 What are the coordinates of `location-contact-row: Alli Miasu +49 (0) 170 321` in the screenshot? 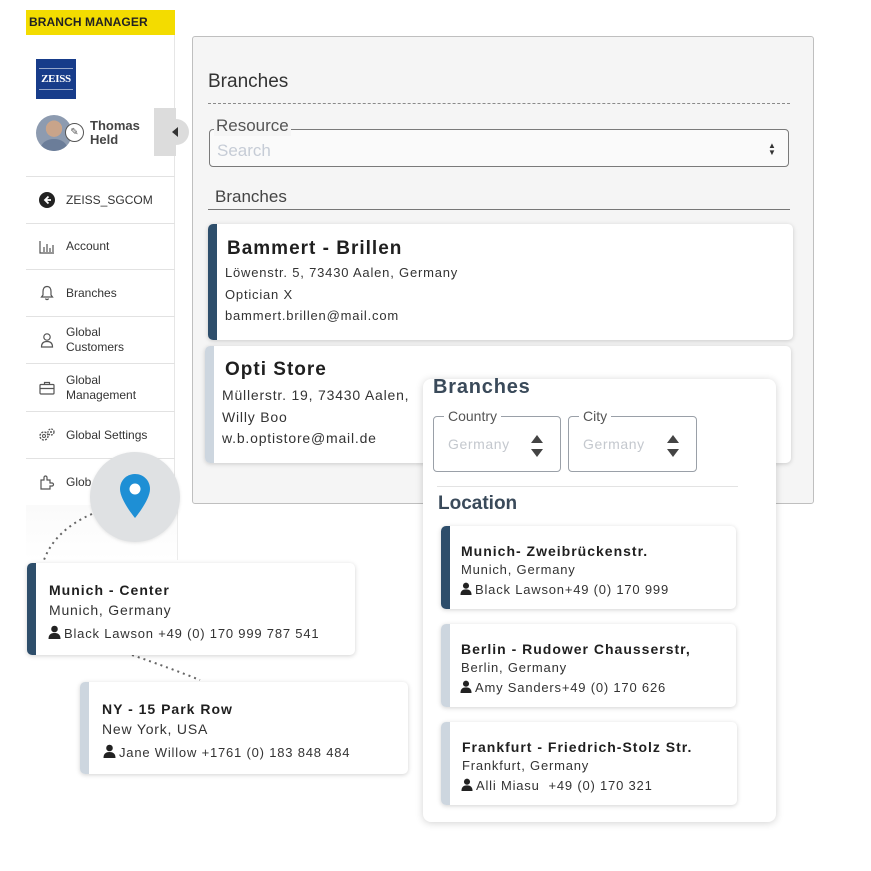 It's located at (557, 785).